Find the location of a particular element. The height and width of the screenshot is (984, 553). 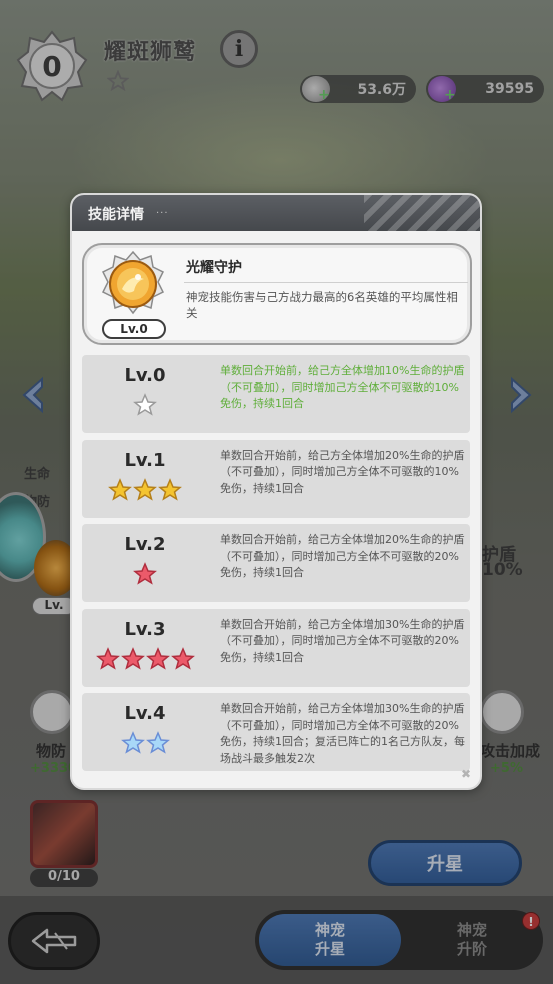

skill-level-name: Lv.1 is located at coordinates (145, 460).